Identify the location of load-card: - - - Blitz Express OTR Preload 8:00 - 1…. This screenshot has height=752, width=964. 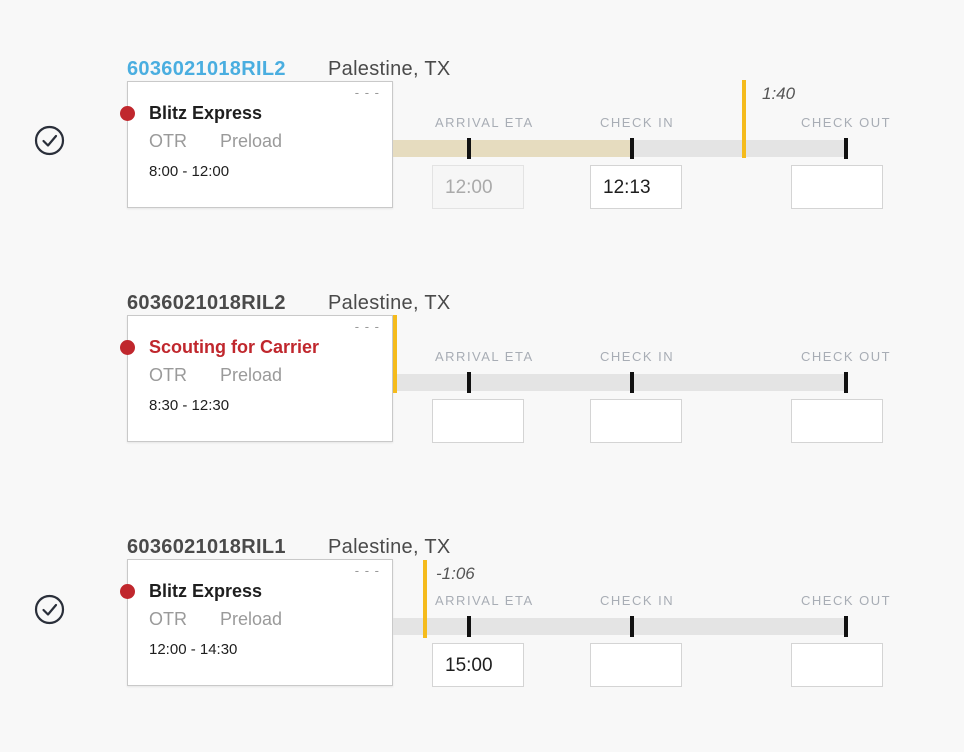
(256, 144).